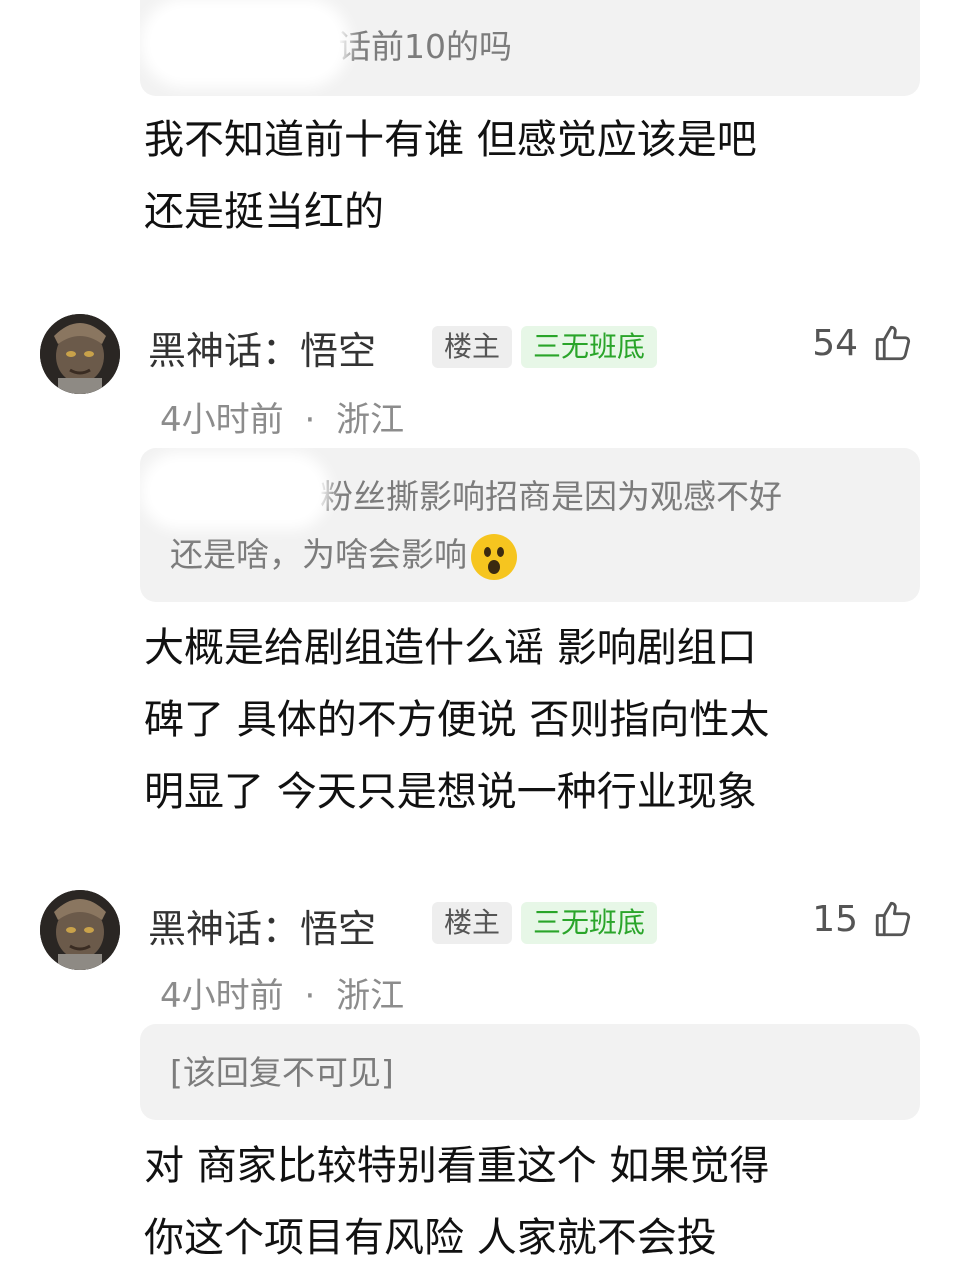  What do you see at coordinates (282, 1072) in the screenshot?
I see `hidden-reply-text: [该回复不可见]` at bounding box center [282, 1072].